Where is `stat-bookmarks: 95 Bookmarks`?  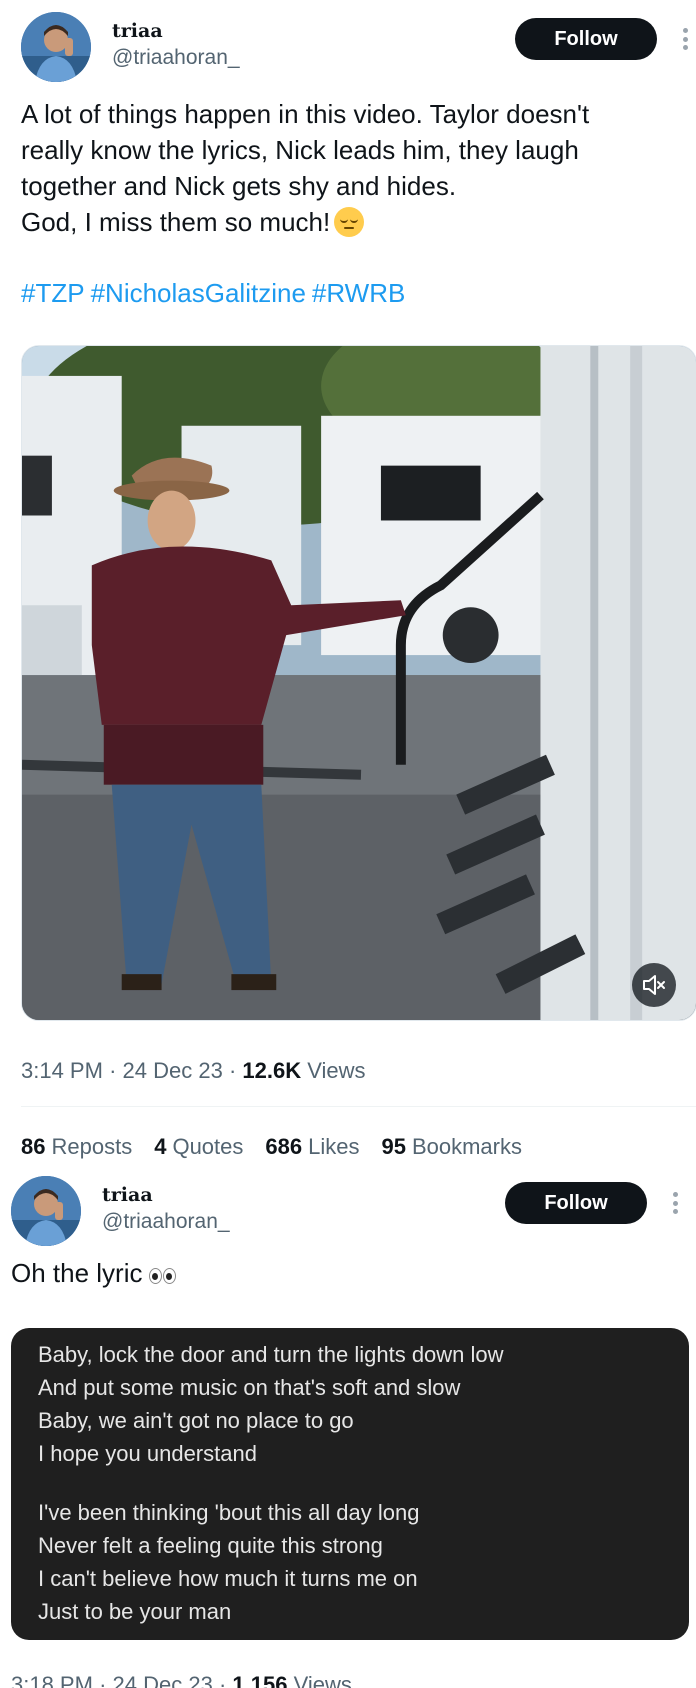 stat-bookmarks: 95 Bookmarks is located at coordinates (451, 1147).